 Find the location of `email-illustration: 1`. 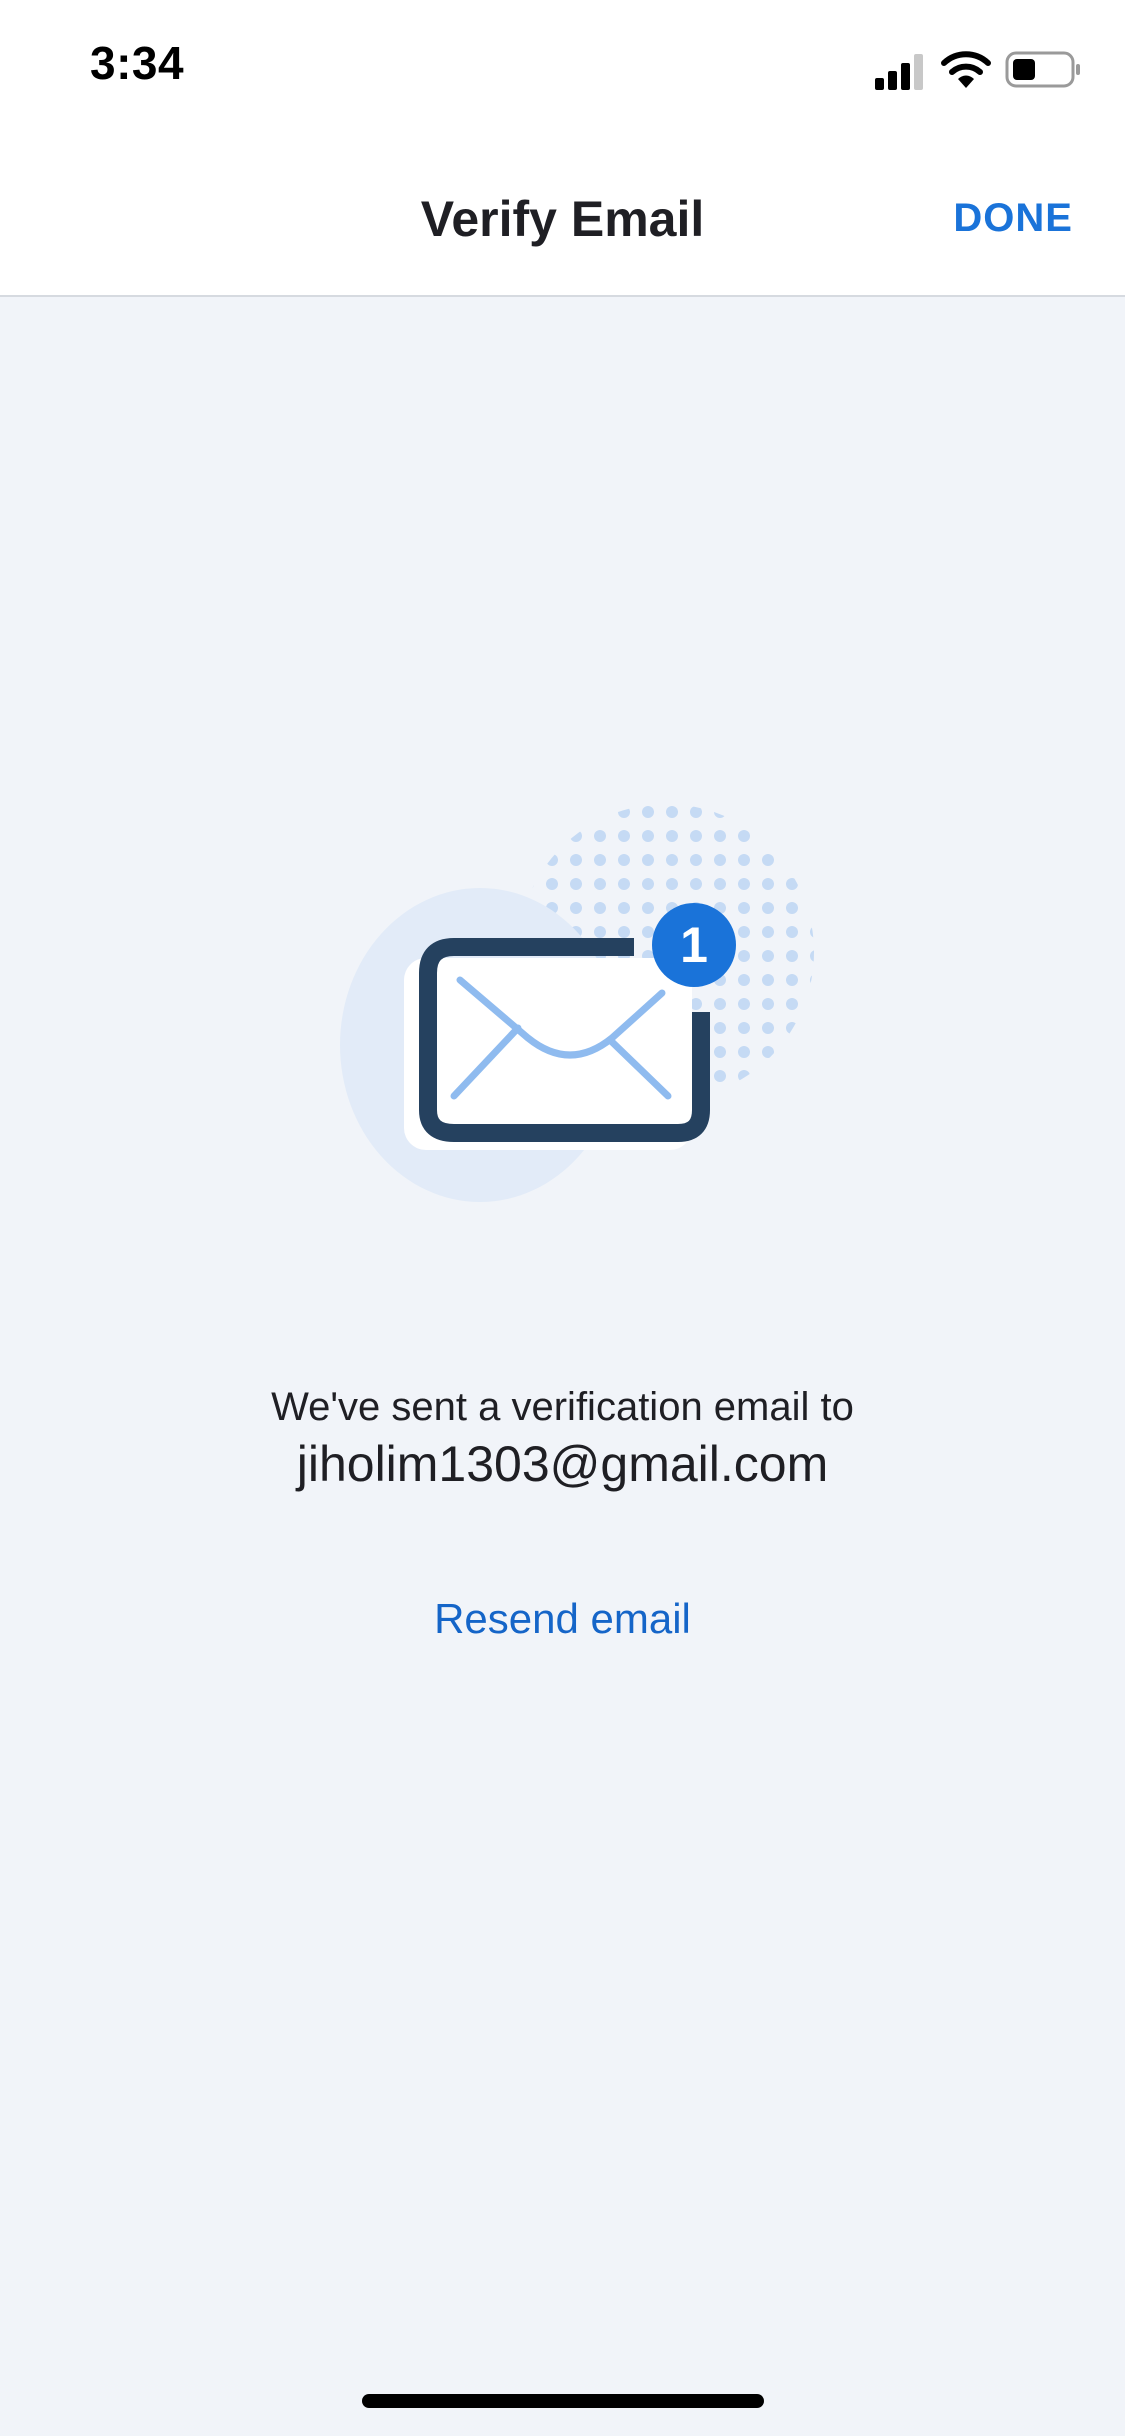

email-illustration: 1 is located at coordinates (560, 1010).